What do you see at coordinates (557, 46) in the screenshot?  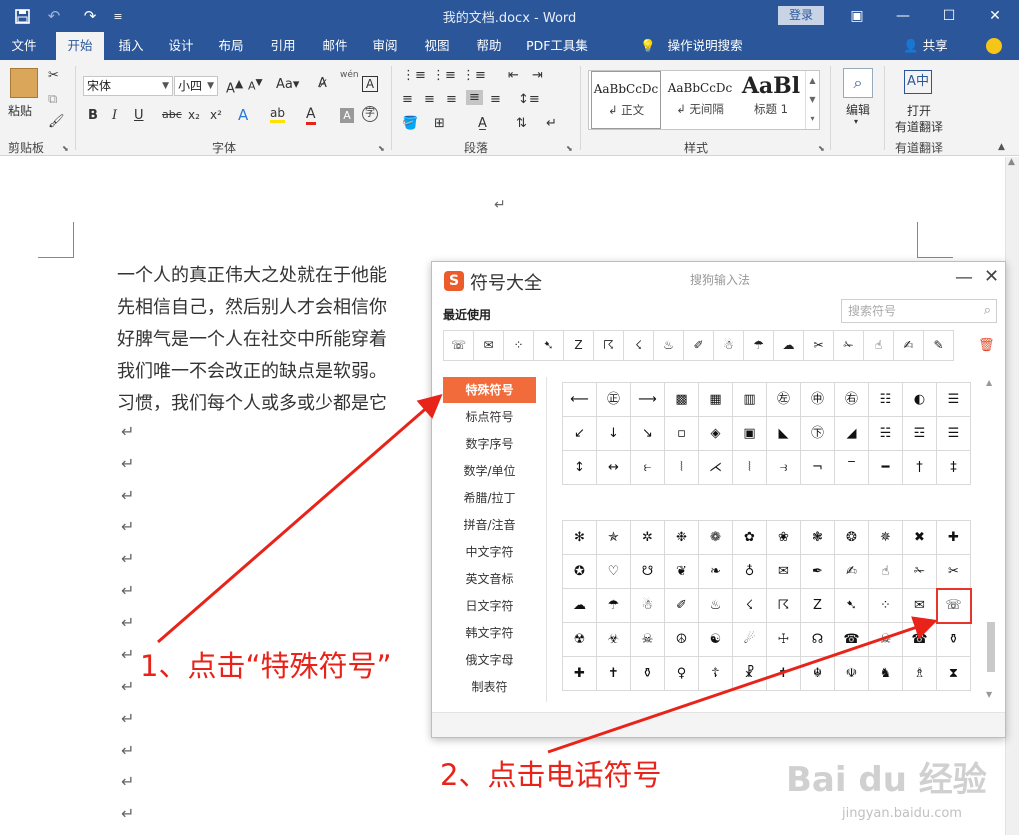 I see `tab-pdf-tools: PDF工具集` at bounding box center [557, 46].